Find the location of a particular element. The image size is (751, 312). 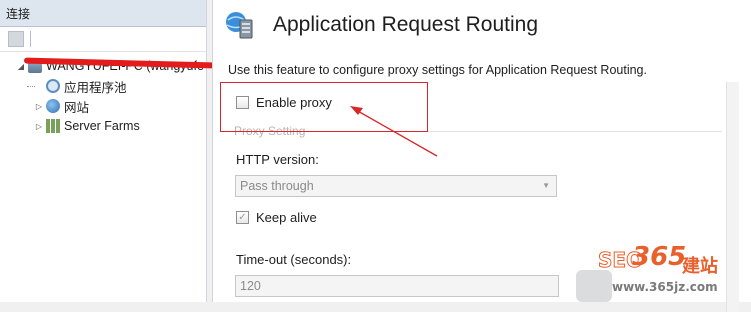

enable-proxy-label: Enable proxy is located at coordinates (294, 102).